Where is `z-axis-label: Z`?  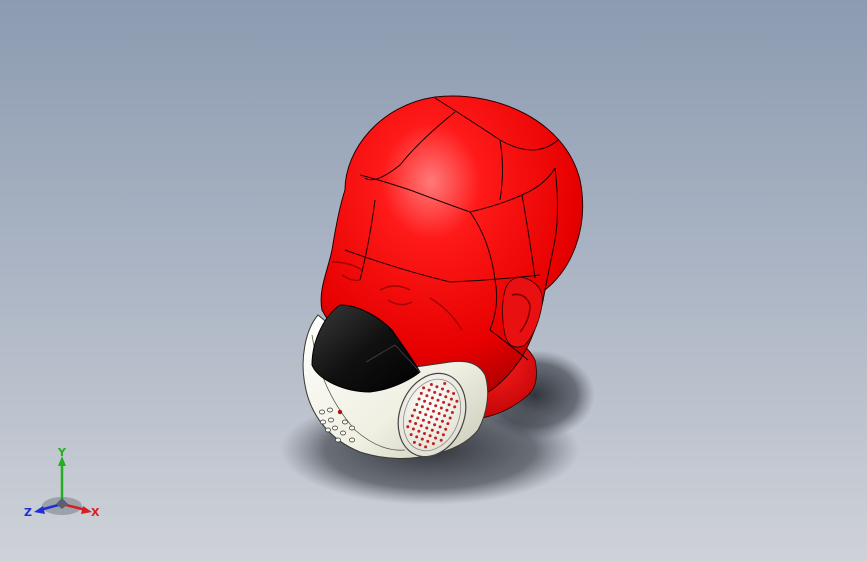
z-axis-label: Z is located at coordinates (28, 512).